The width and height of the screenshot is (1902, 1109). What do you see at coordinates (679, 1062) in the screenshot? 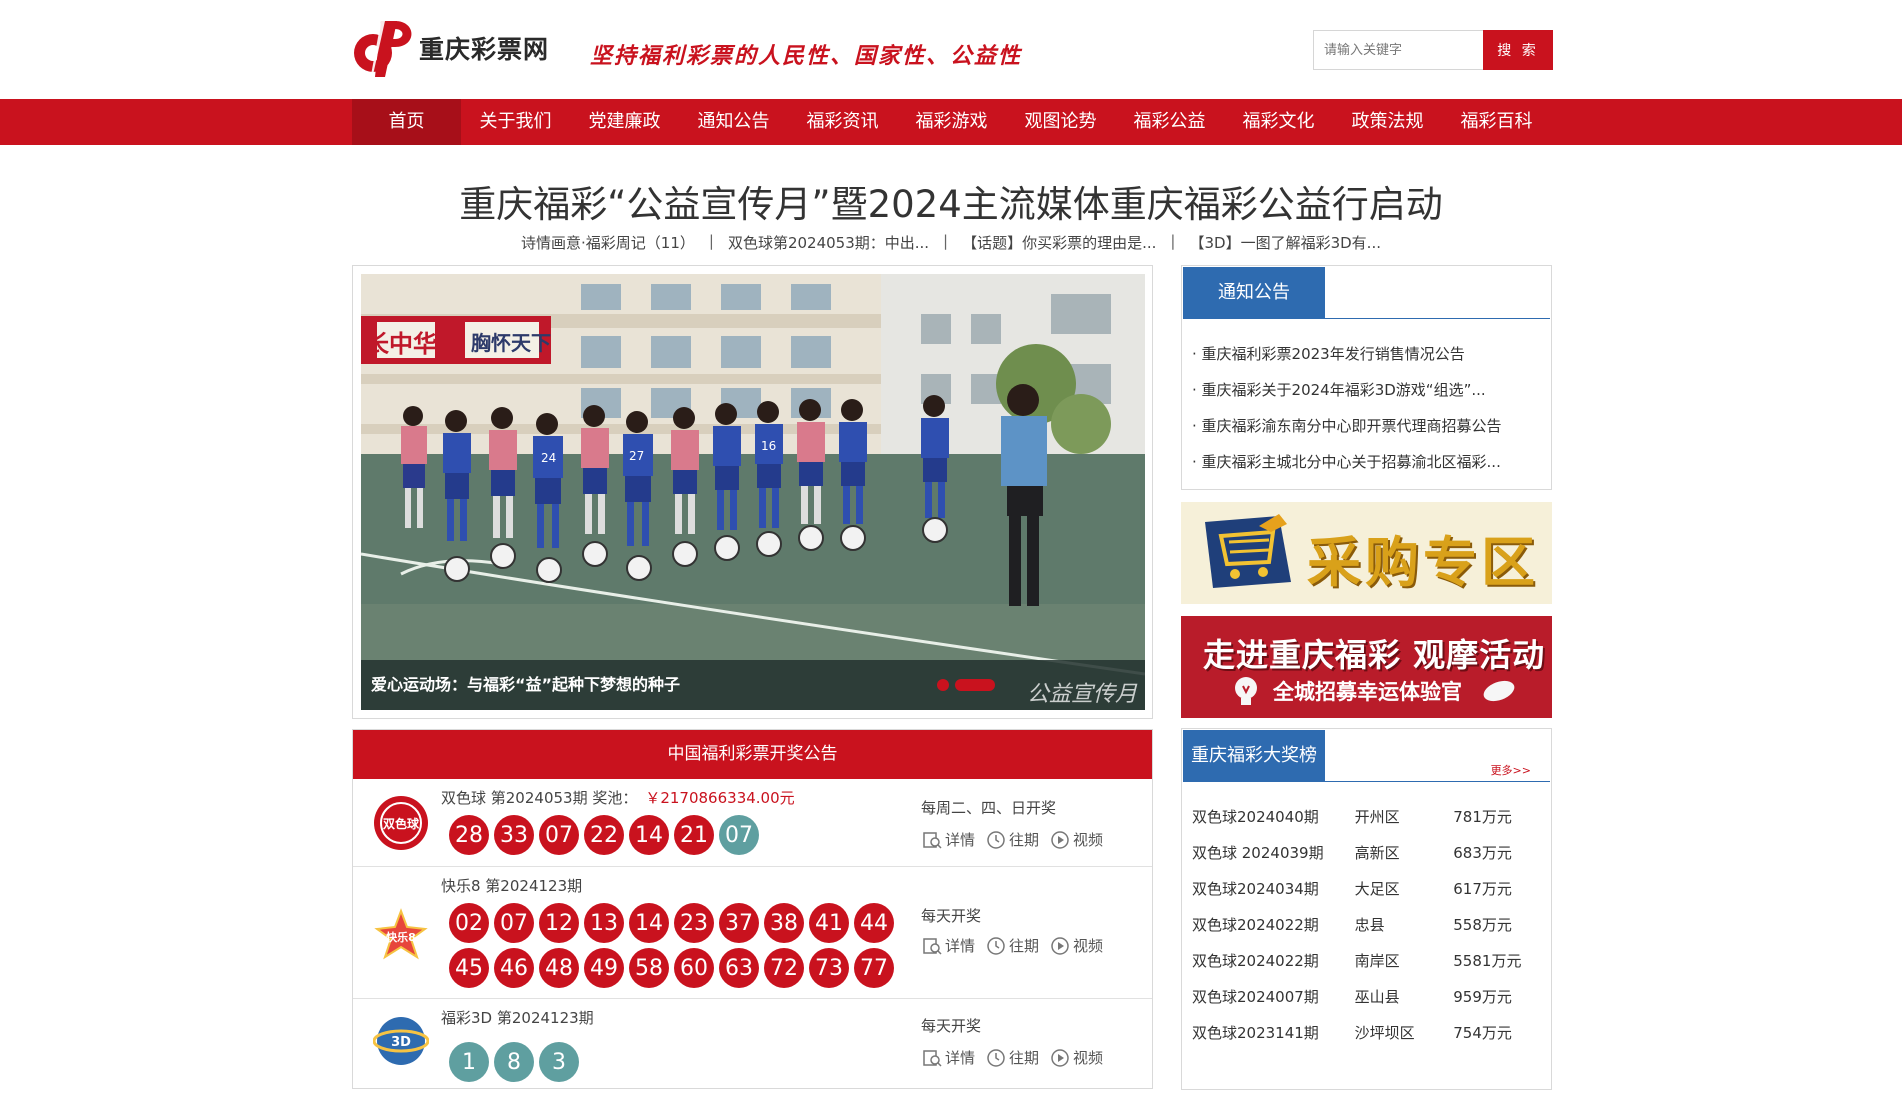
I see `winning-numbers: 1 8 3` at bounding box center [679, 1062].